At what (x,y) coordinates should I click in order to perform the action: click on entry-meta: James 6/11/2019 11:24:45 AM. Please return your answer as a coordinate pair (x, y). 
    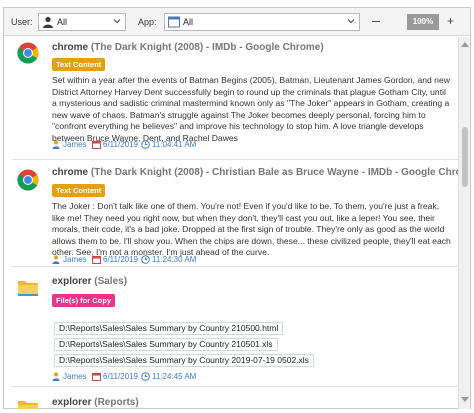
    Looking at the image, I should click on (152, 377).